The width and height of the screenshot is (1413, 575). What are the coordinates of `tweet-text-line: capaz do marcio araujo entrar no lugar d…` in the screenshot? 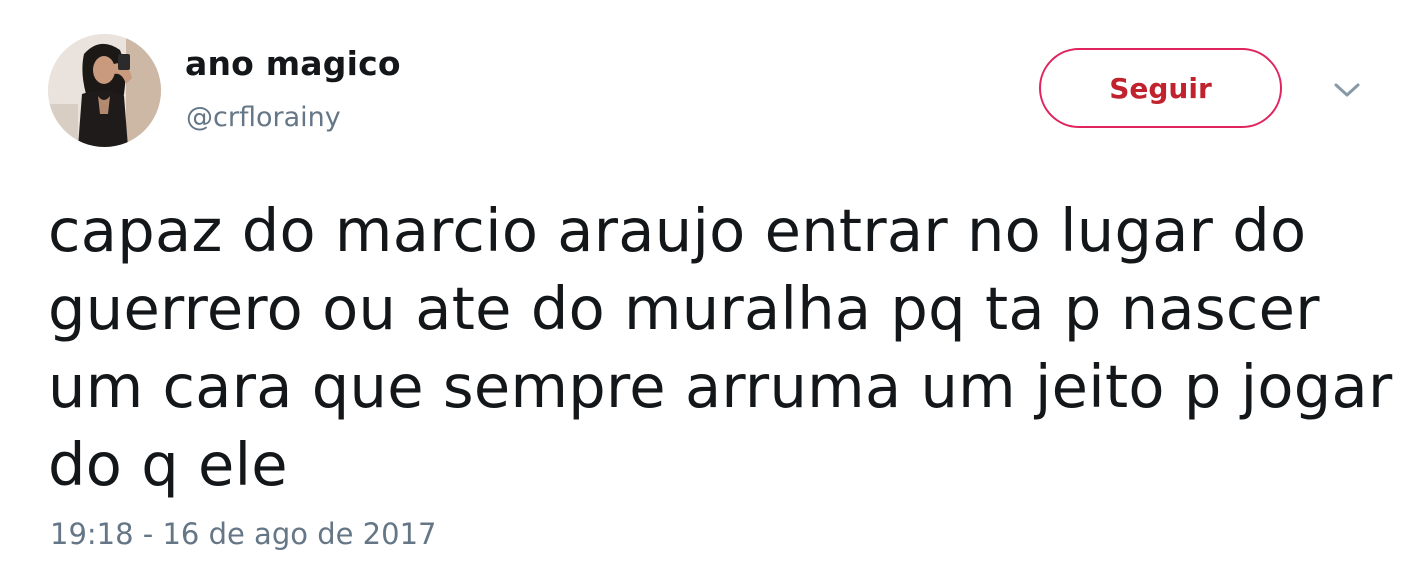 It's located at (677, 230).